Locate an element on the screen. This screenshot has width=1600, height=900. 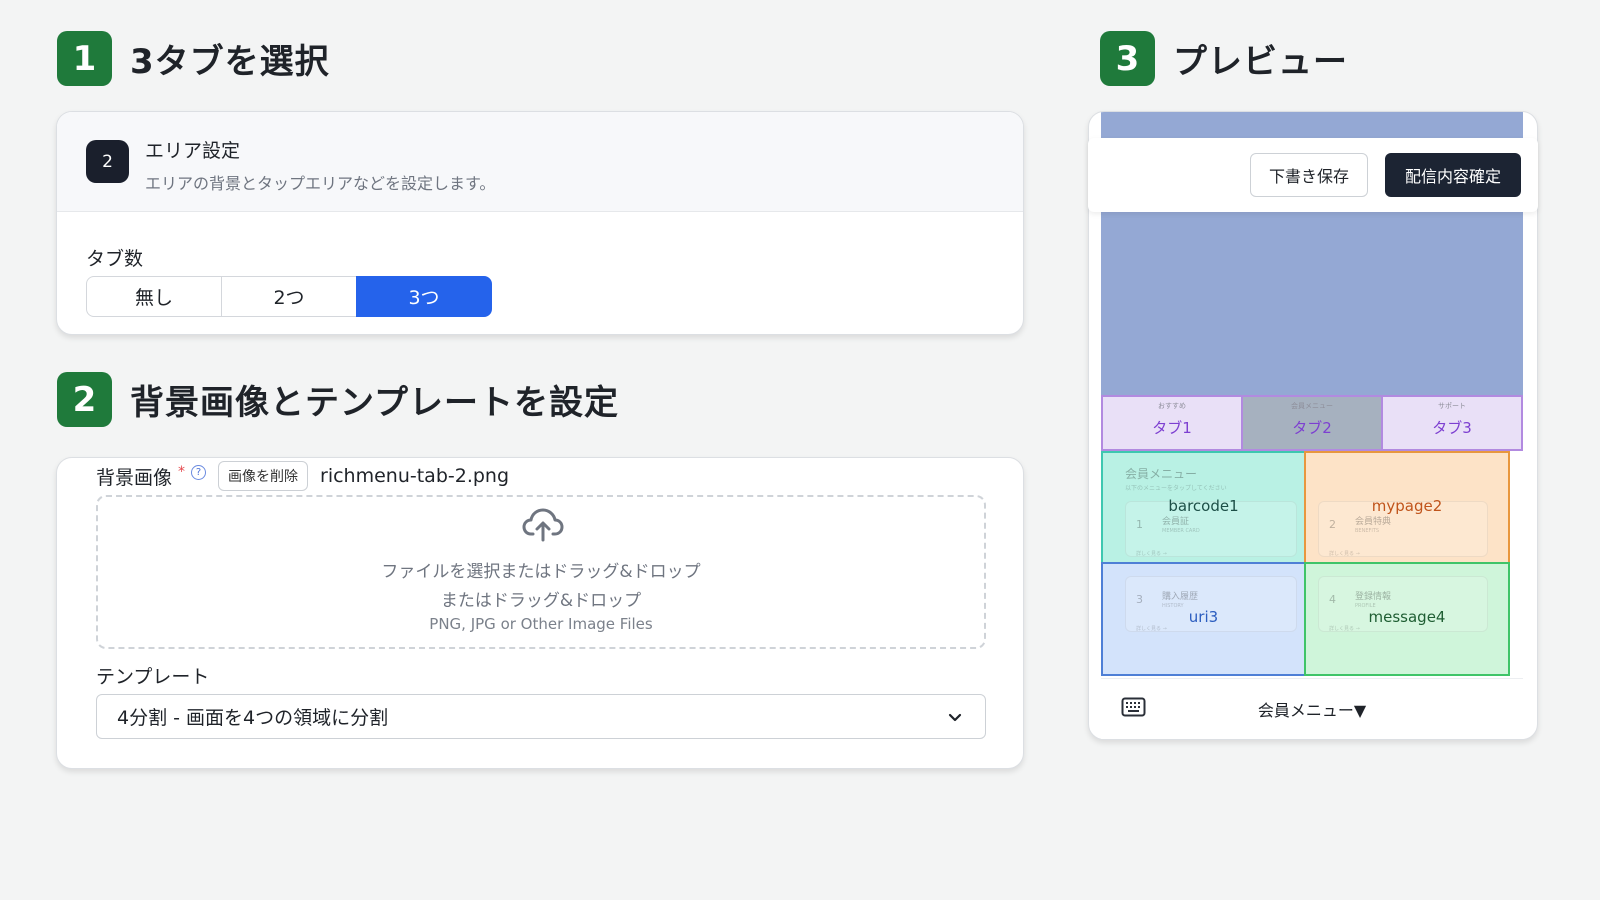
area-settings-header: 2 エリア設定 エリアの背景とタップエリアなどを設定します。 is located at coordinates (540, 162).